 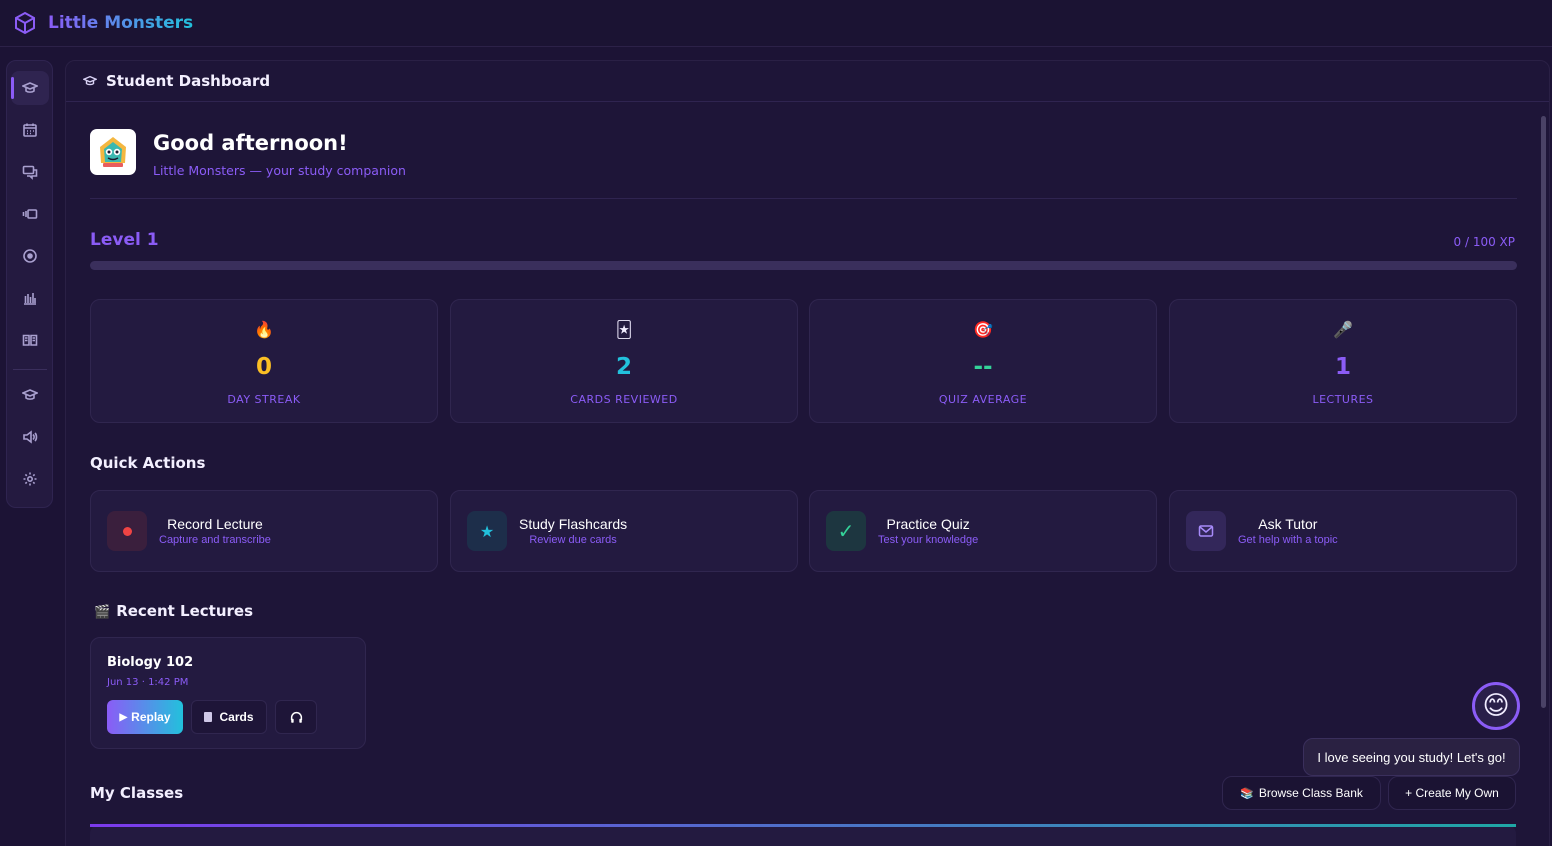 I want to click on greeting-title: Good afternoon!, so click(x=250, y=143).